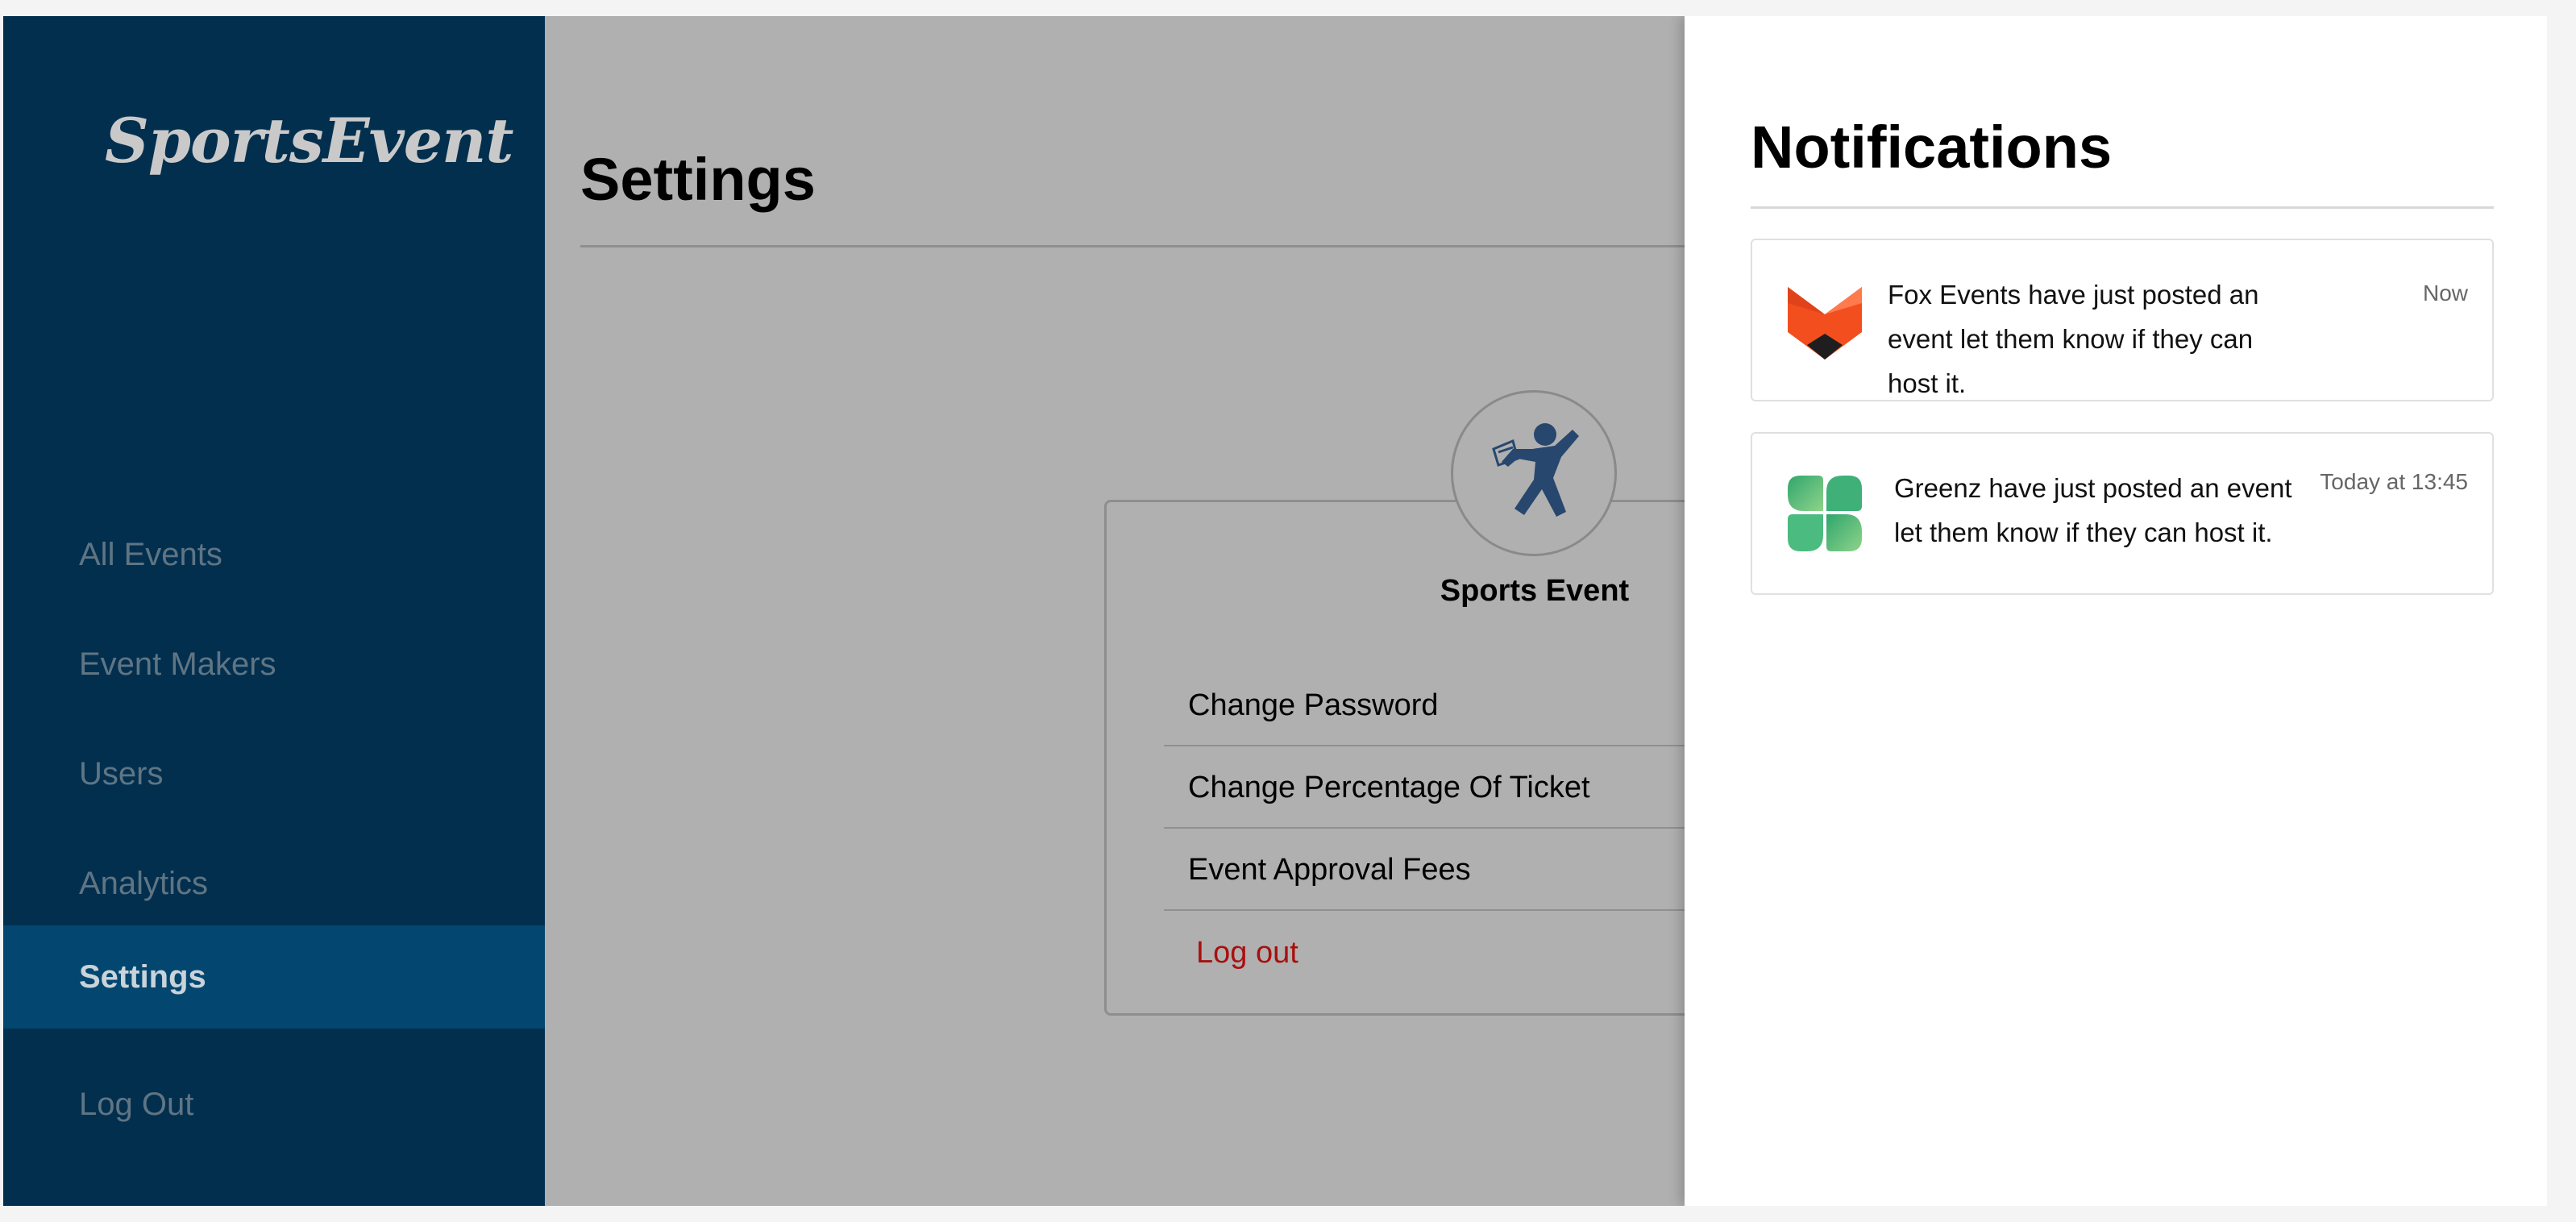  What do you see at coordinates (274, 977) in the screenshot?
I see `sidebar-item-settings: Settings` at bounding box center [274, 977].